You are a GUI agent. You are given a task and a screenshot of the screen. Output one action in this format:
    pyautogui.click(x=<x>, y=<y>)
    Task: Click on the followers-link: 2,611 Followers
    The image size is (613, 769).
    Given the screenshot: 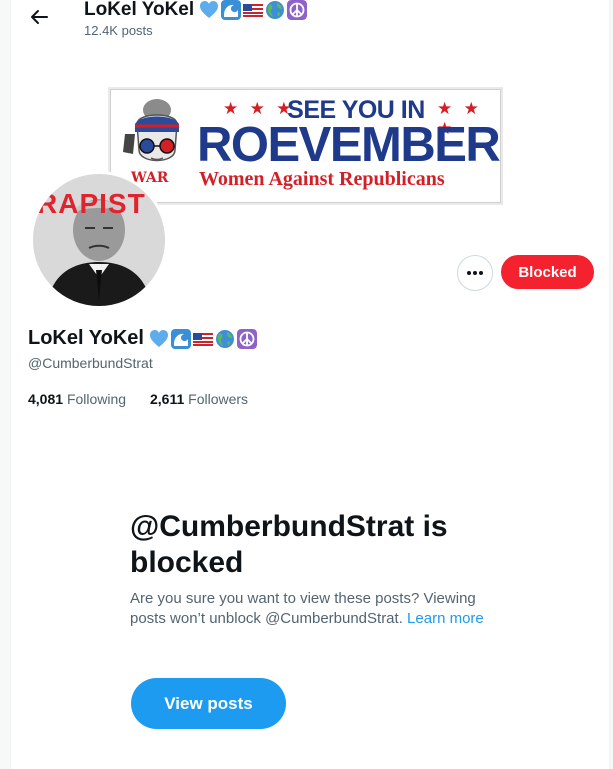 What is the action you would take?
    pyautogui.click(x=199, y=399)
    